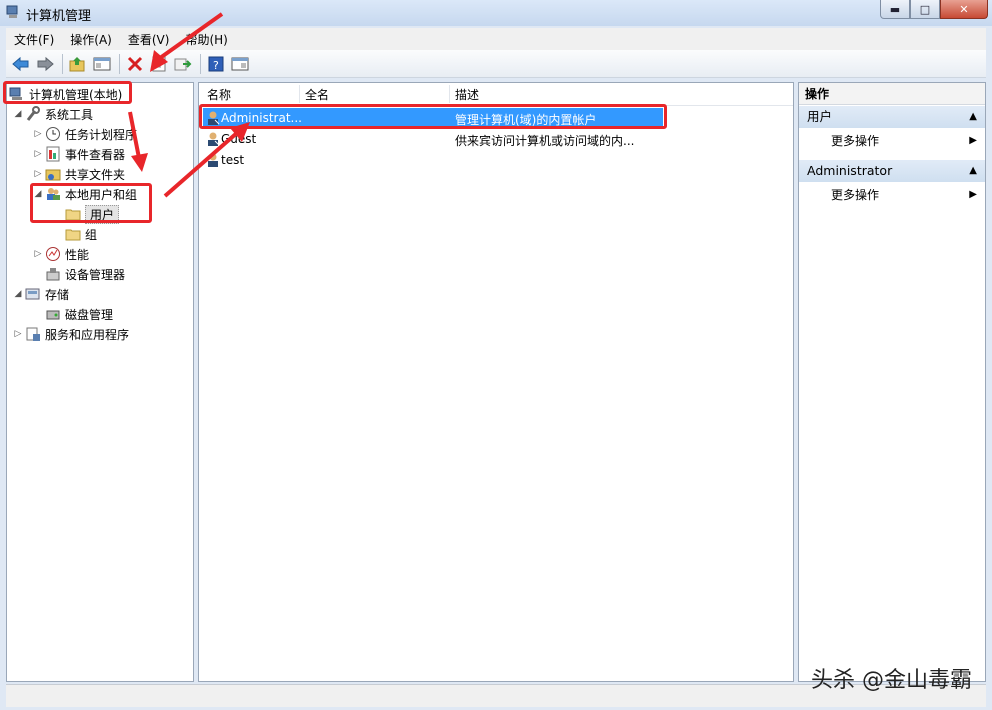 The width and height of the screenshot is (992, 710). I want to click on tree-item-storage: ◢ 存储, so click(40, 294).